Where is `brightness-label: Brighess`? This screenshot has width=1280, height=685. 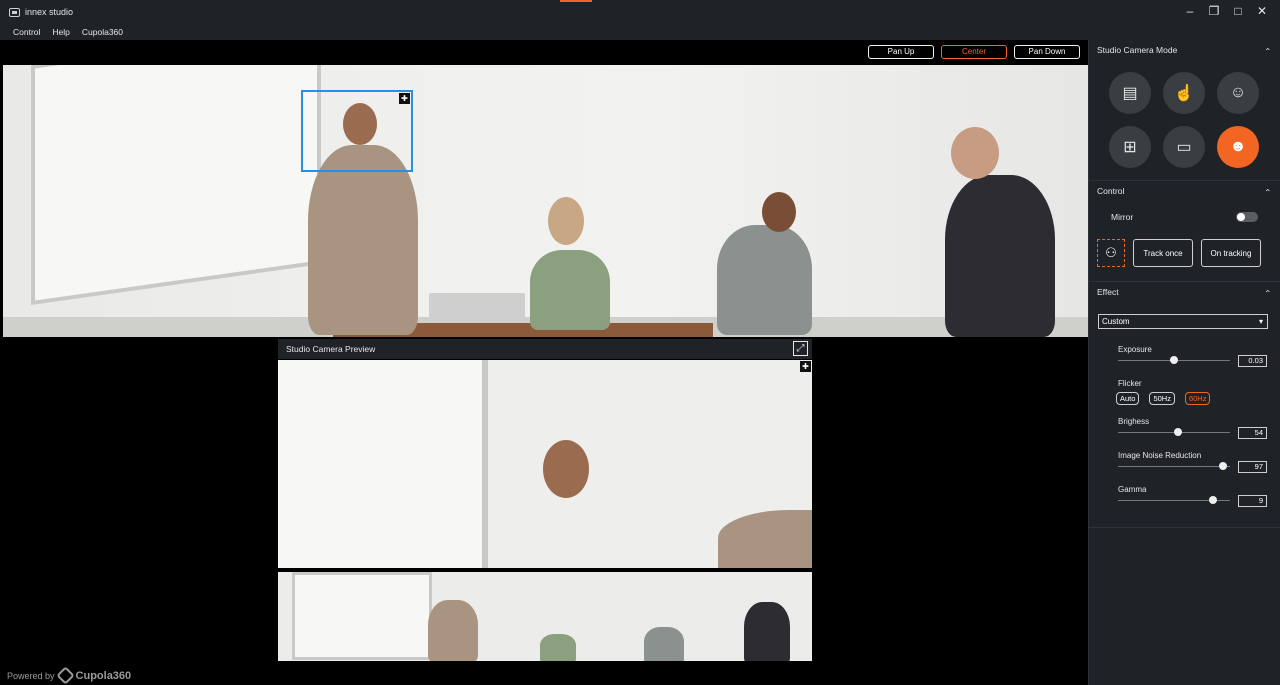
brightness-label: Brighess is located at coordinates (1134, 421).